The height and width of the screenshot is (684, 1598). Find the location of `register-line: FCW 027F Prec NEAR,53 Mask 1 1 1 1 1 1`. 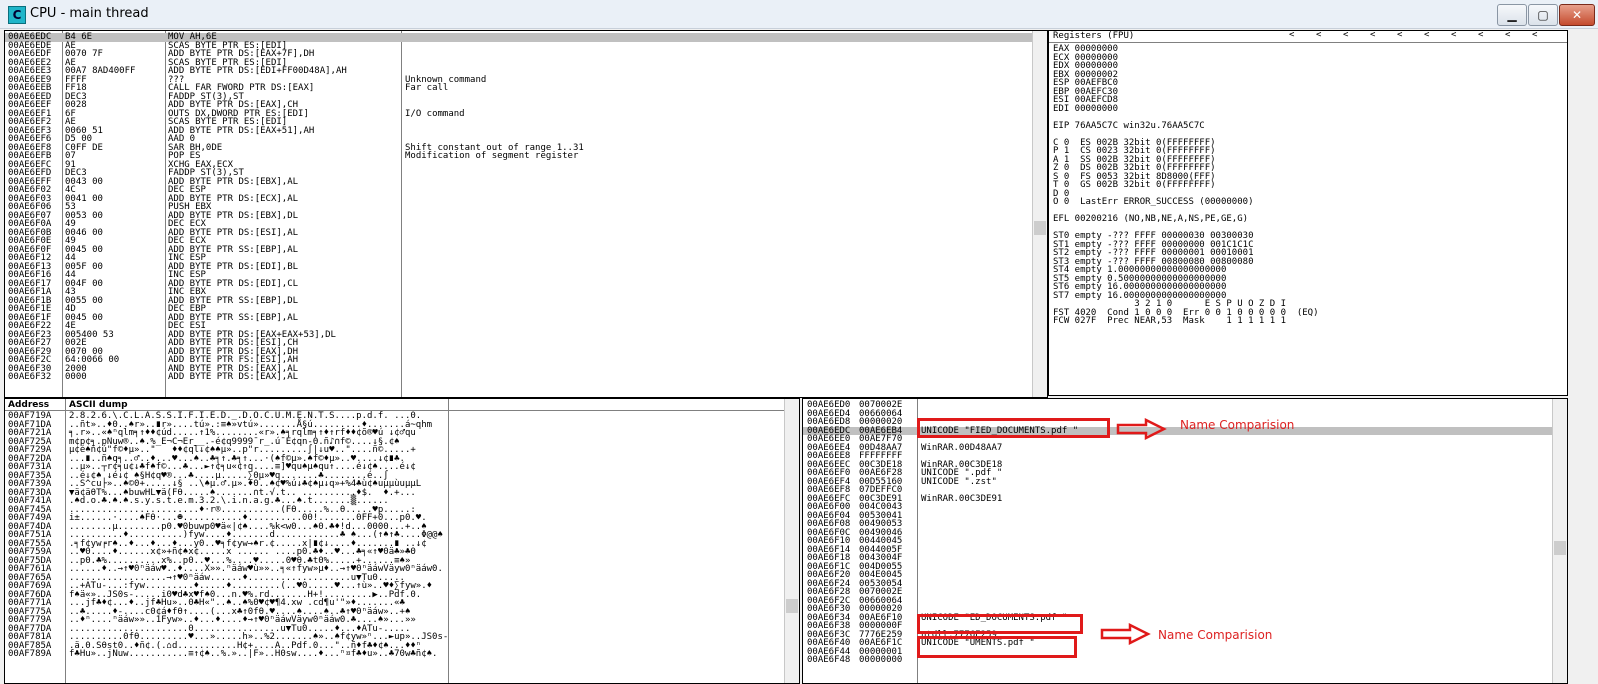

register-line: FCW 027F Prec NEAR,53 Mask 1 1 1 1 1 1 is located at coordinates (1169, 321).